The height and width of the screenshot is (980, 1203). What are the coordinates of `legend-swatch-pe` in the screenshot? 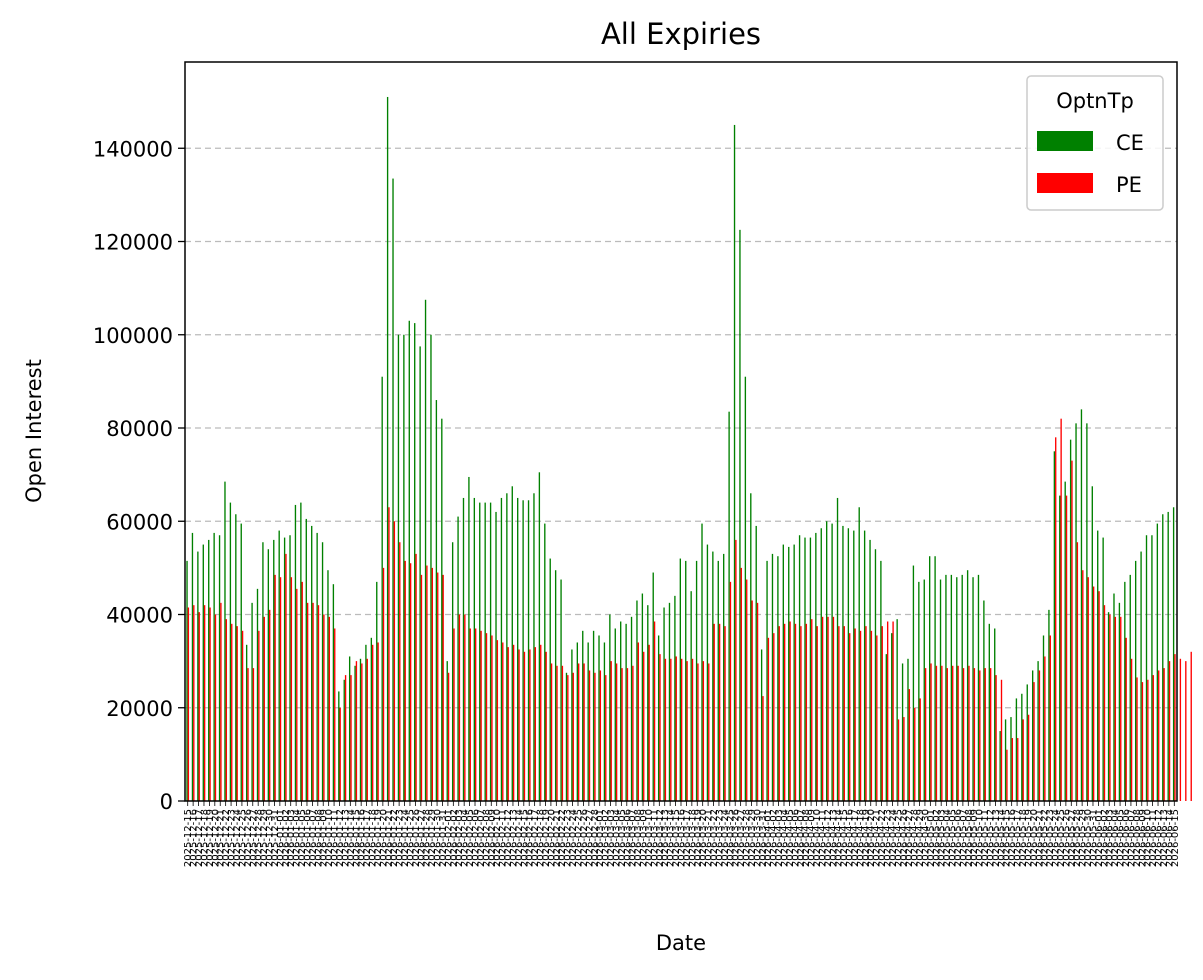 It's located at (1065, 183).